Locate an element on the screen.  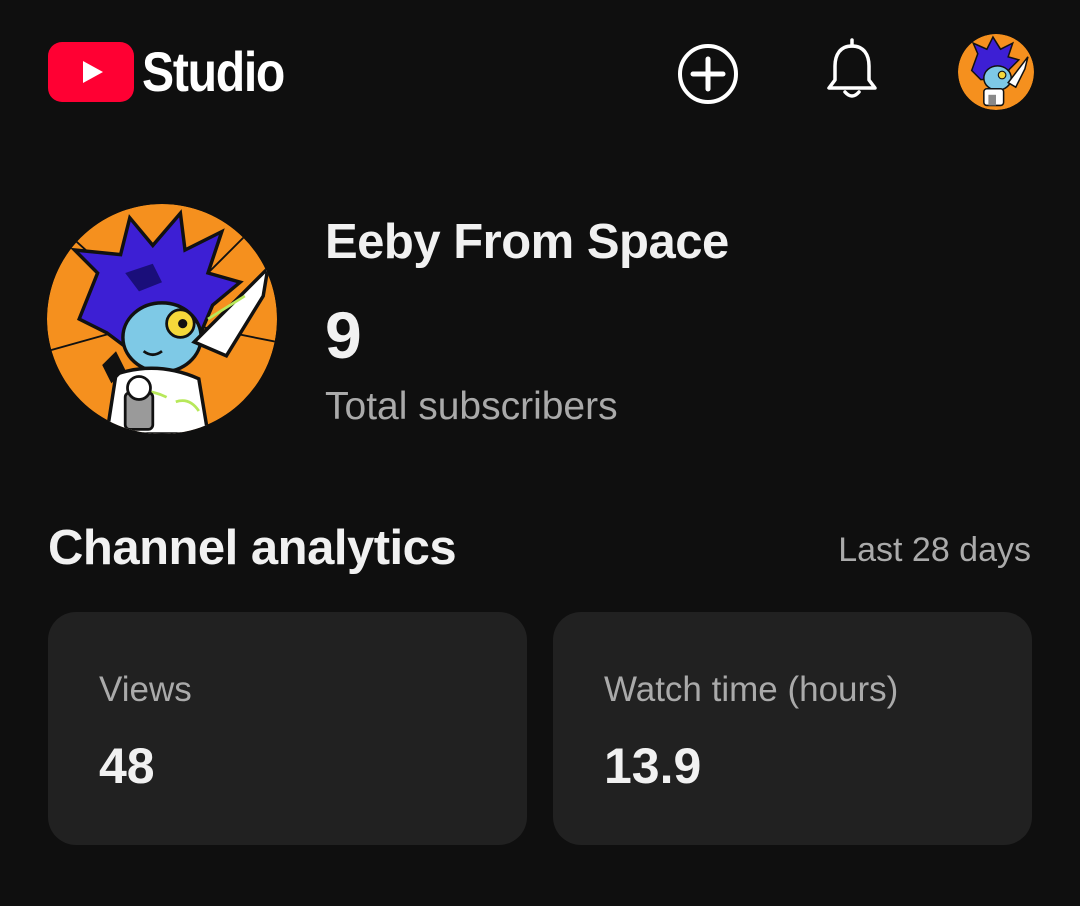
views-value: 48 is located at coordinates (127, 766).